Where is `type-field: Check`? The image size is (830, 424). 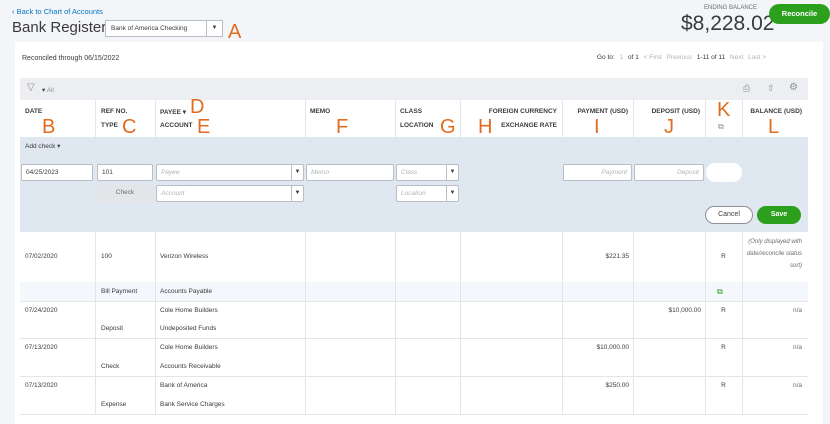
type-field: Check is located at coordinates (125, 193).